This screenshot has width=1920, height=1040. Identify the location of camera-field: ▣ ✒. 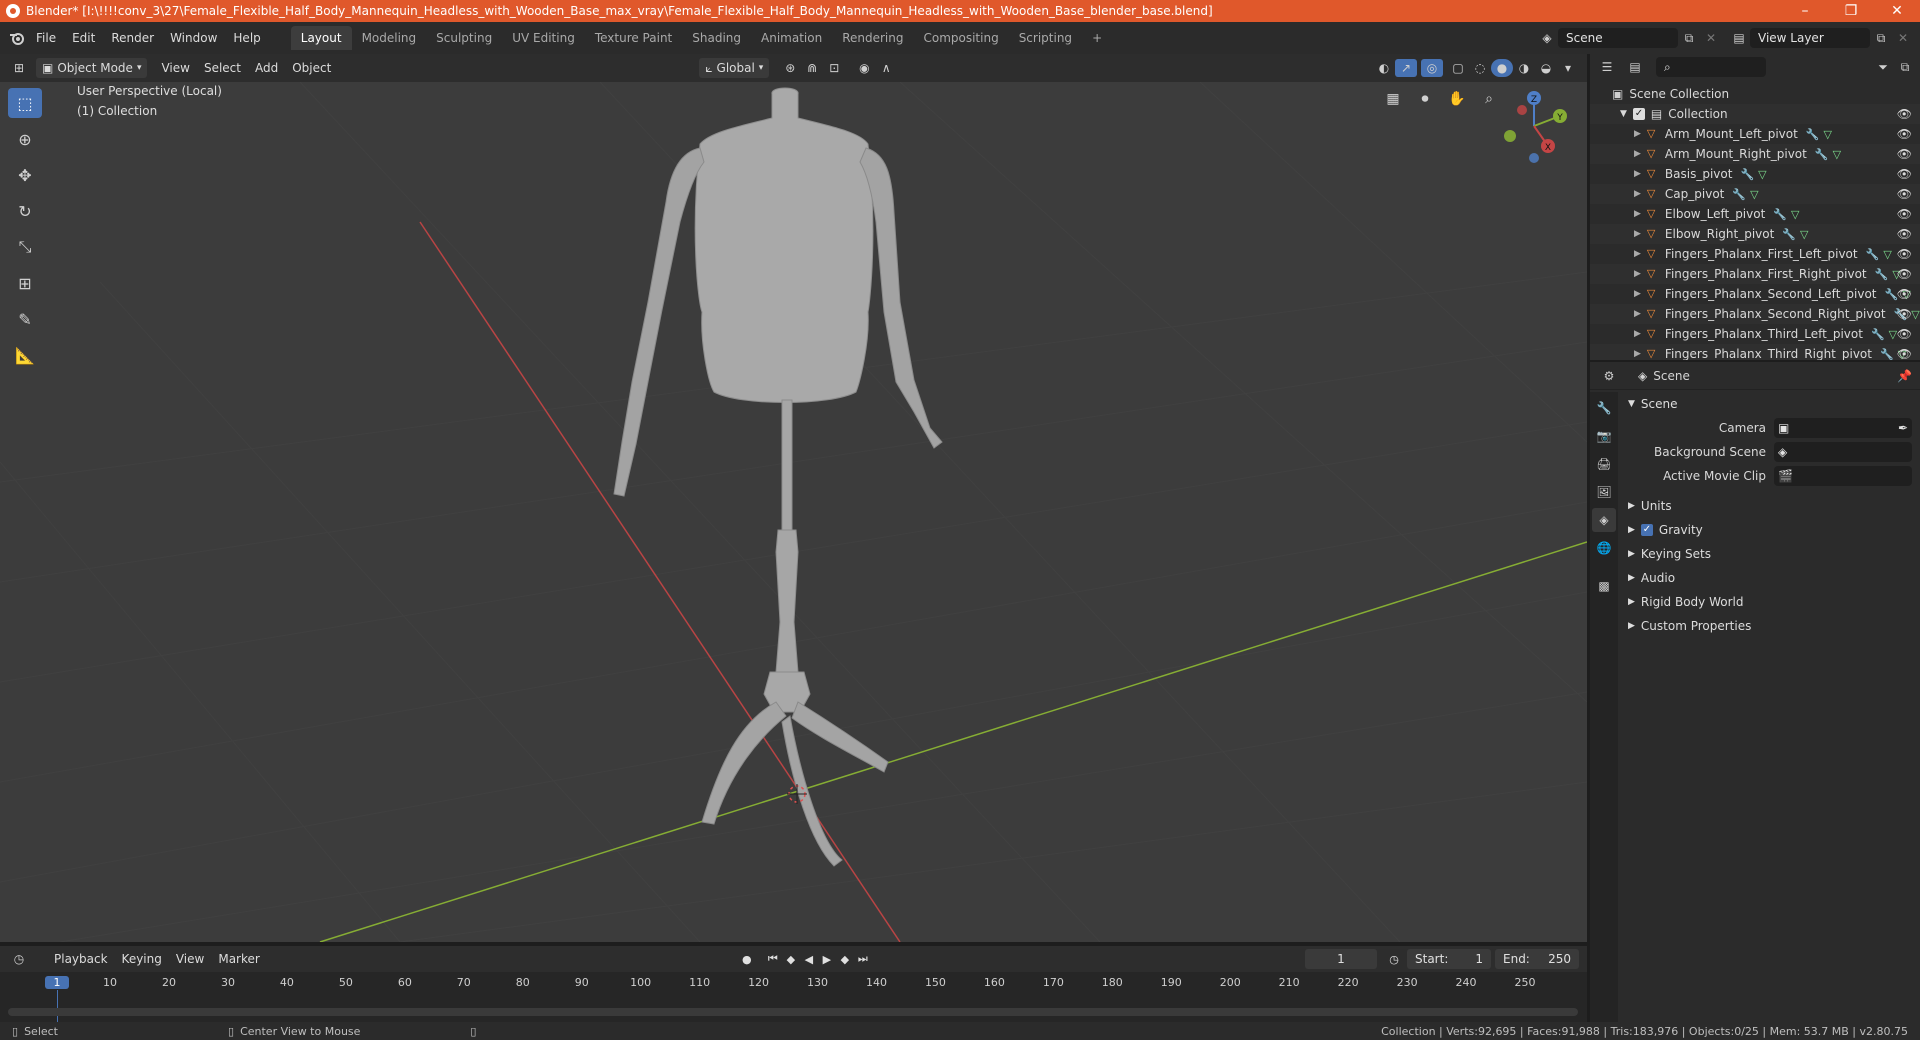
(1843, 428).